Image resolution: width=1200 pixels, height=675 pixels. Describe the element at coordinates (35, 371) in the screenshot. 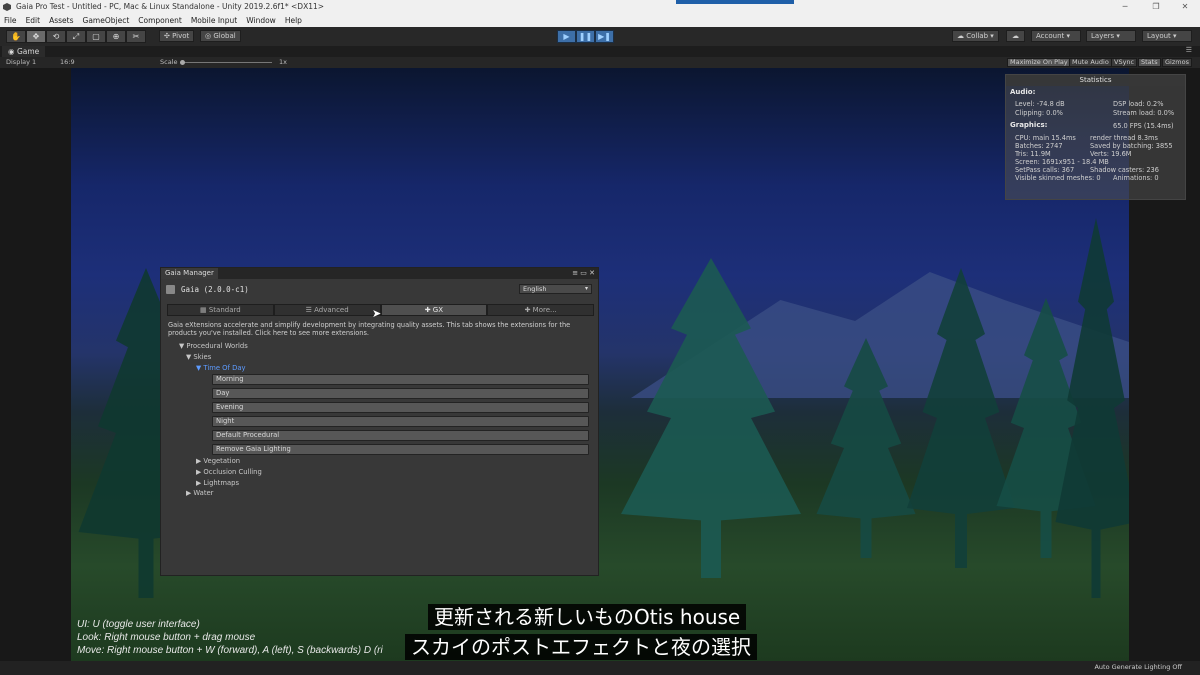

I see `letterbox-left` at that location.